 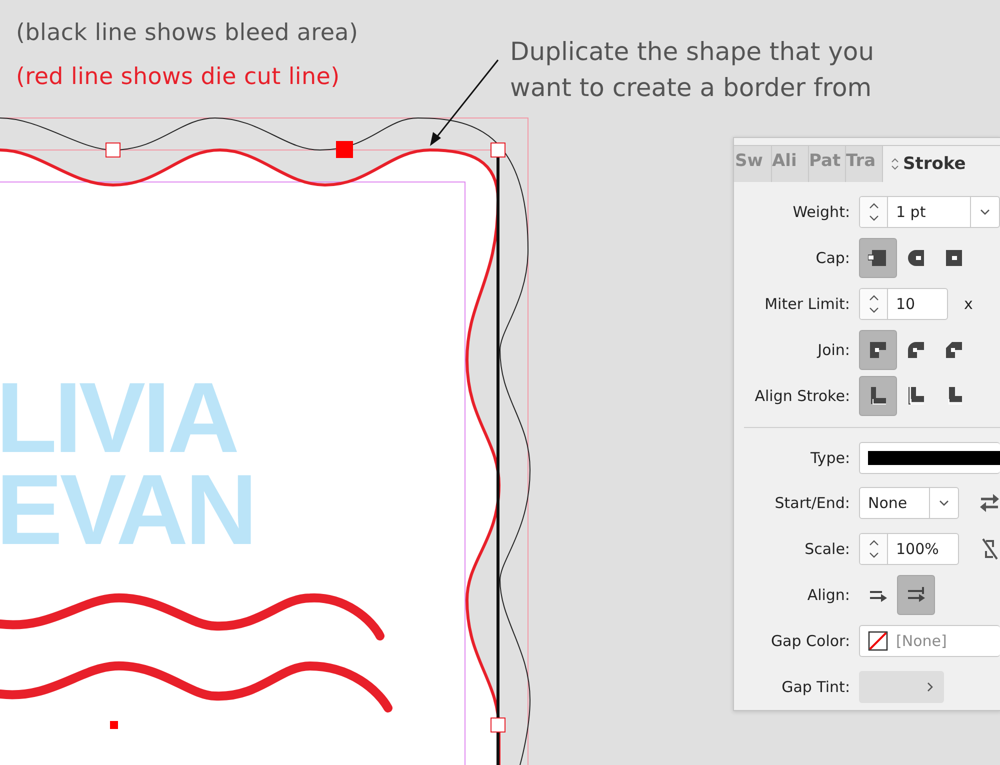 What do you see at coordinates (954, 258) in the screenshot?
I see `square-cap-icon` at bounding box center [954, 258].